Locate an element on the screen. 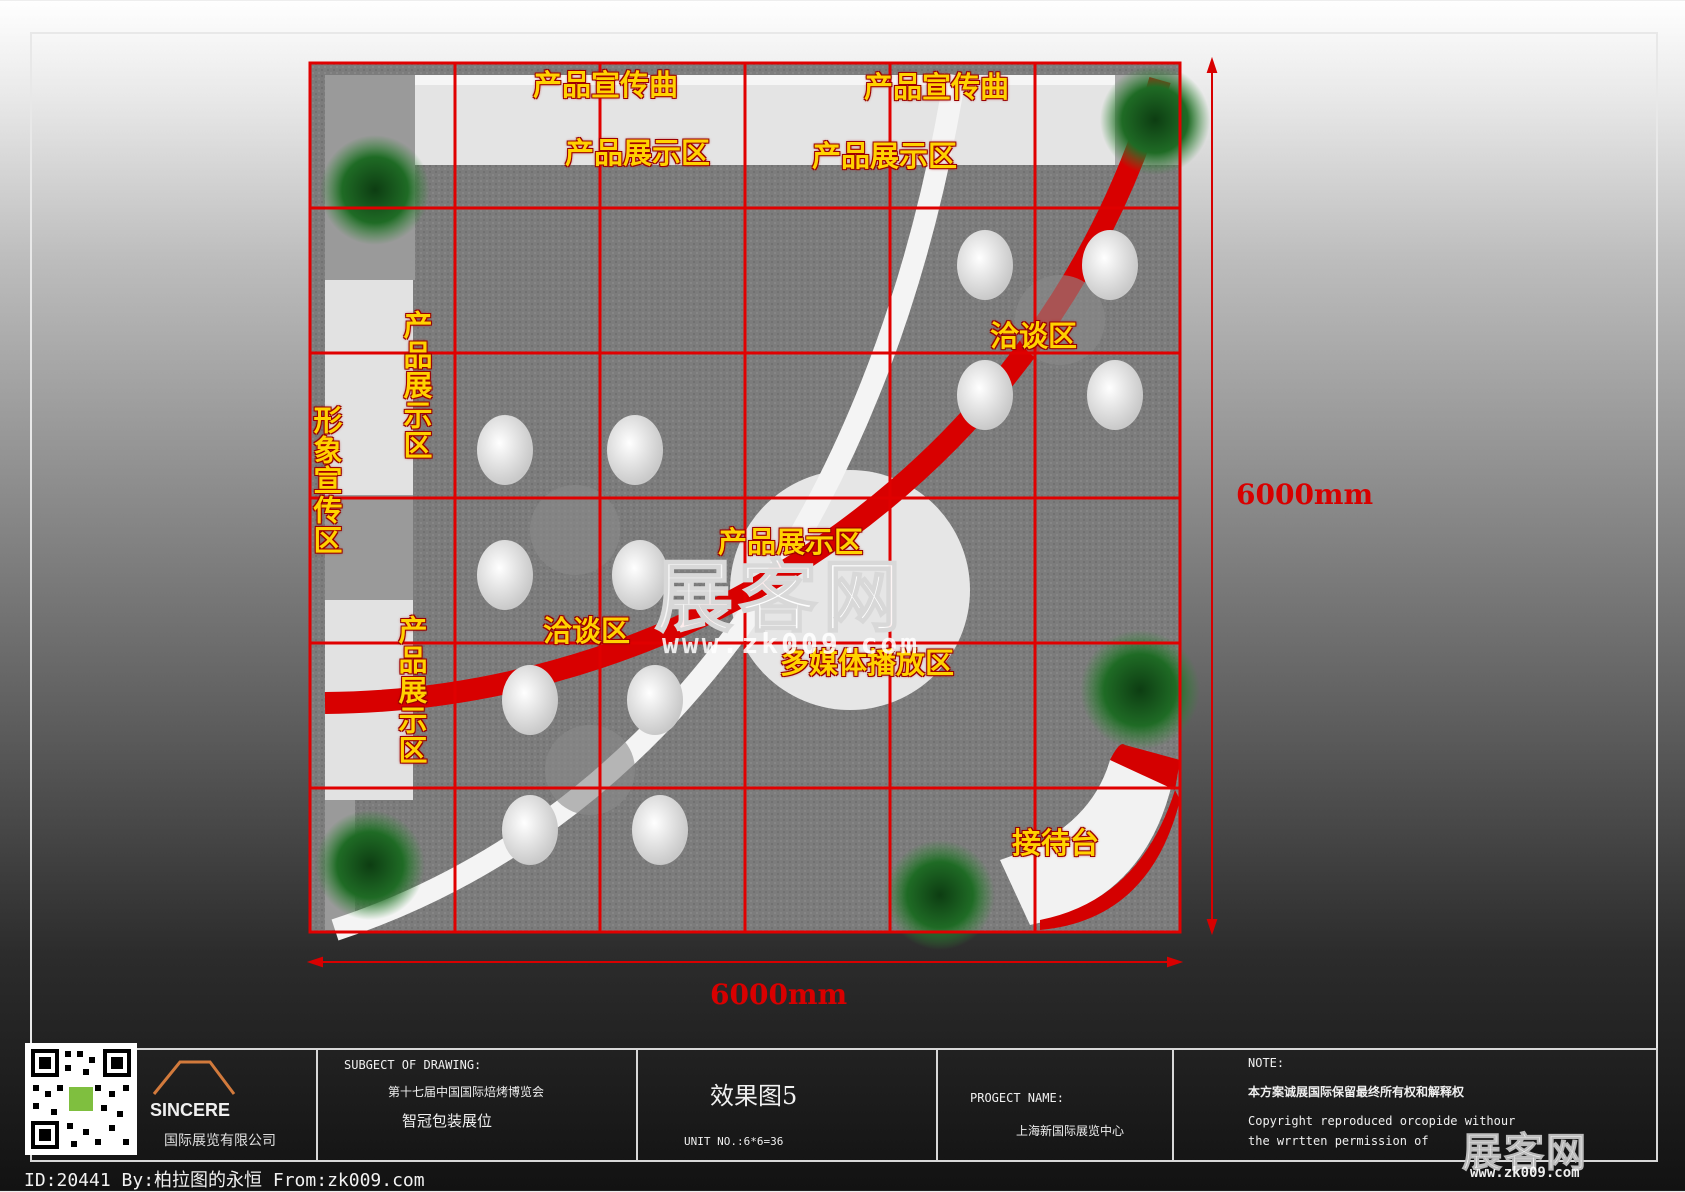  label-top-right-display: 产品展示区 is located at coordinates (885, 156).